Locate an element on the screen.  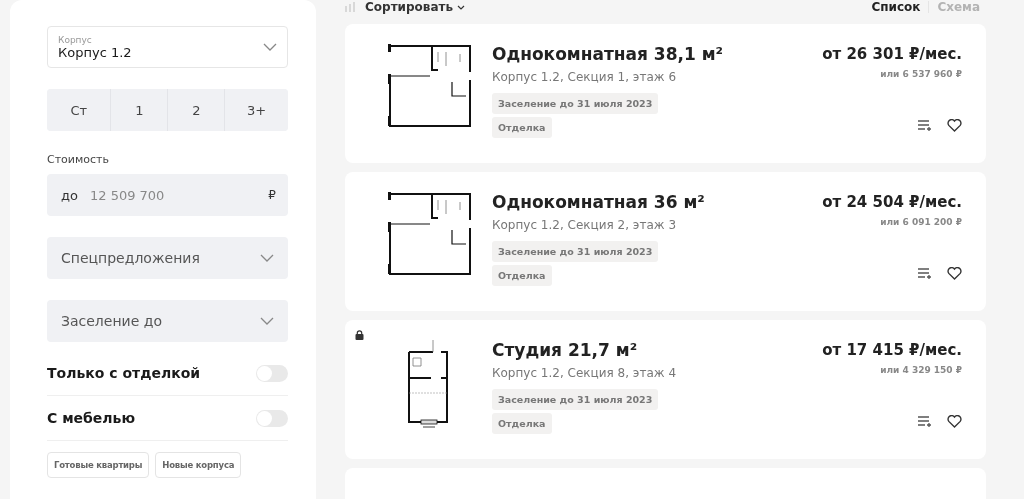
building-select: Корпус Корпус 1.2 is located at coordinates (167, 47).